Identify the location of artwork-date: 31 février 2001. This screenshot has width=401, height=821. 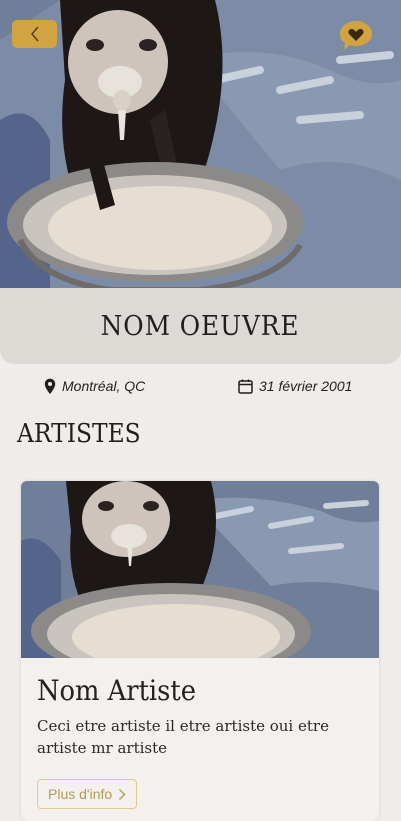
(295, 386).